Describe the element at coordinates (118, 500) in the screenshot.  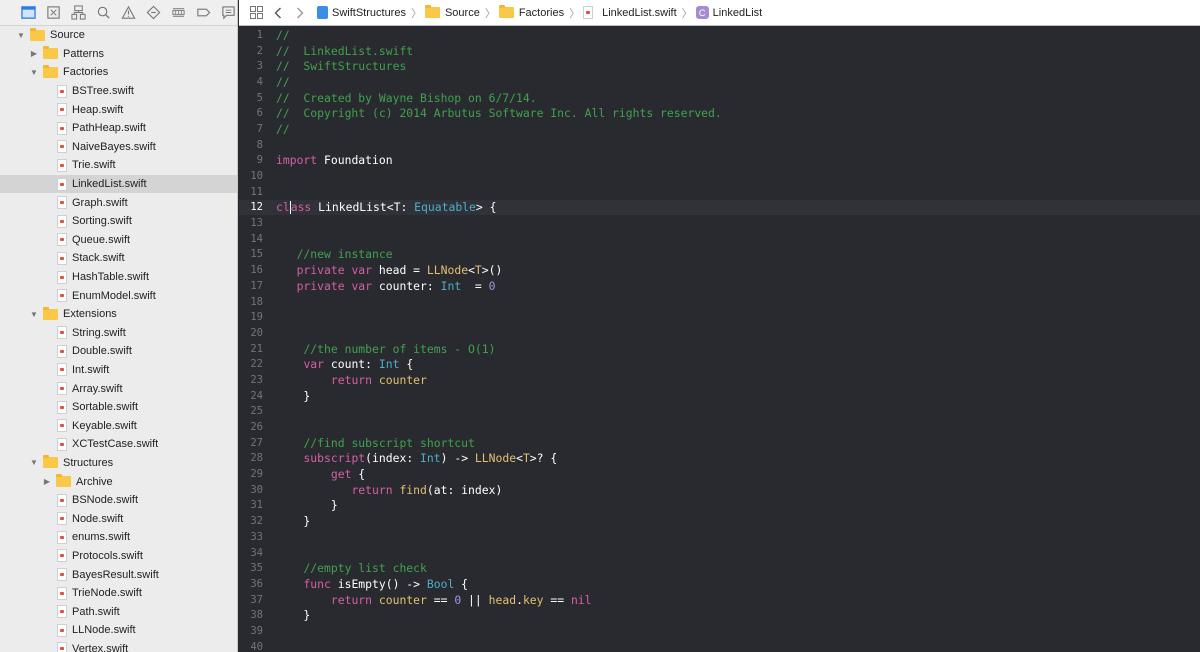
I see `tree-file: BSNode.swift` at that location.